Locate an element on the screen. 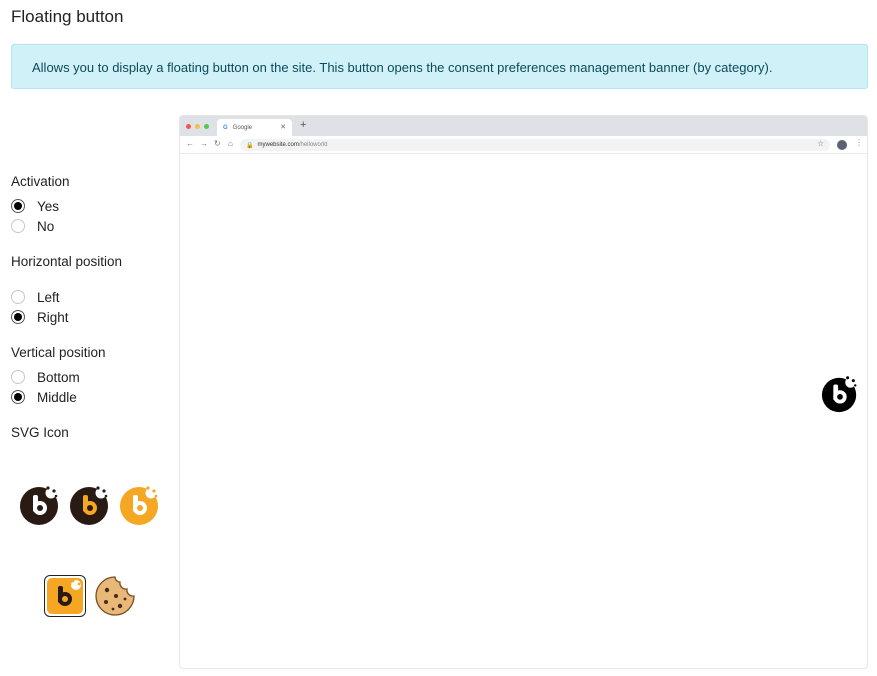 The width and height of the screenshot is (877, 676). vertical-bottom-radio: Bottom is located at coordinates (45, 377).